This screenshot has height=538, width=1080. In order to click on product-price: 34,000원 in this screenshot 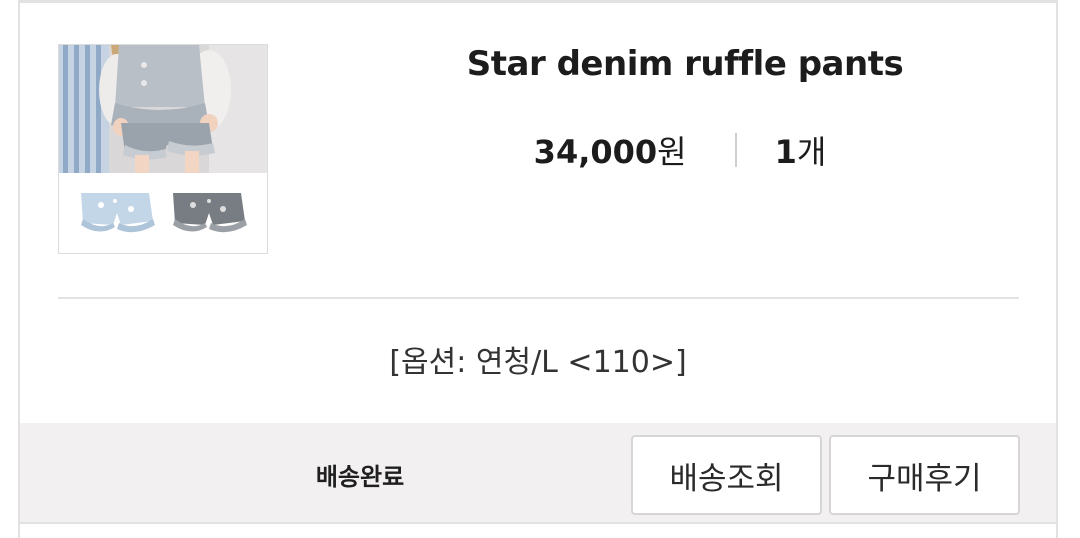, I will do `click(610, 150)`.